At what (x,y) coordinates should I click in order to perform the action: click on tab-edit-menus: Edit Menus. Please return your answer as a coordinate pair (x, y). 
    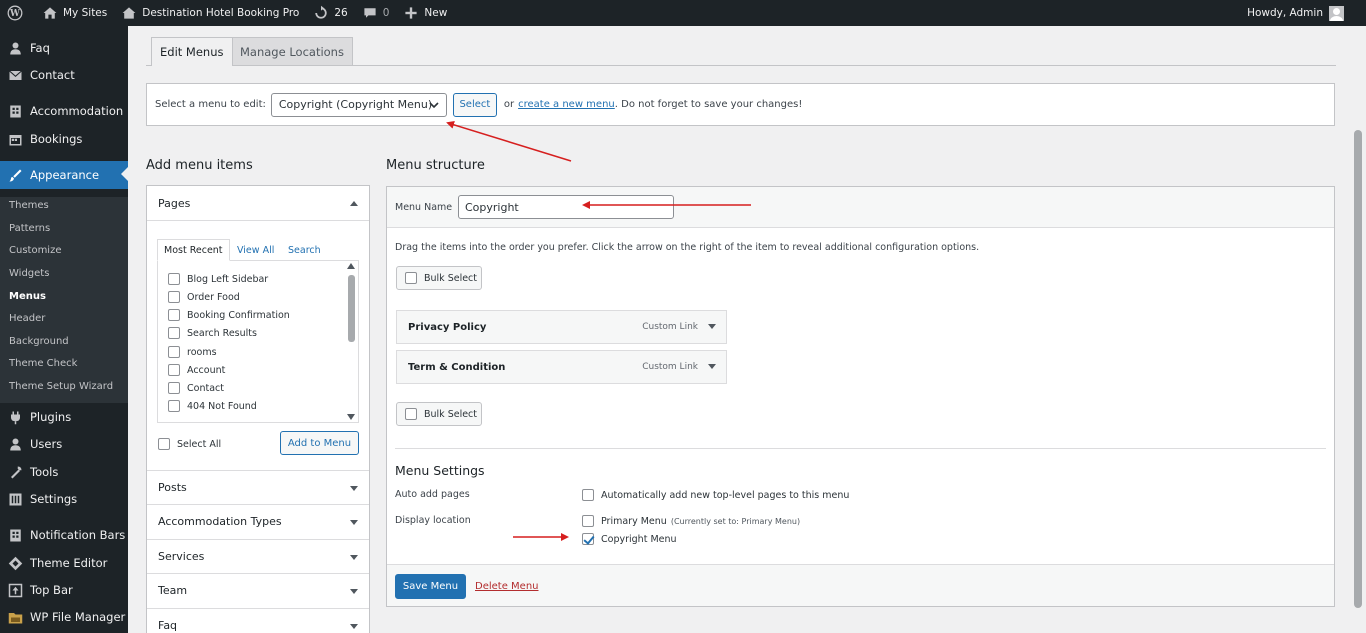
    Looking at the image, I should click on (192, 51).